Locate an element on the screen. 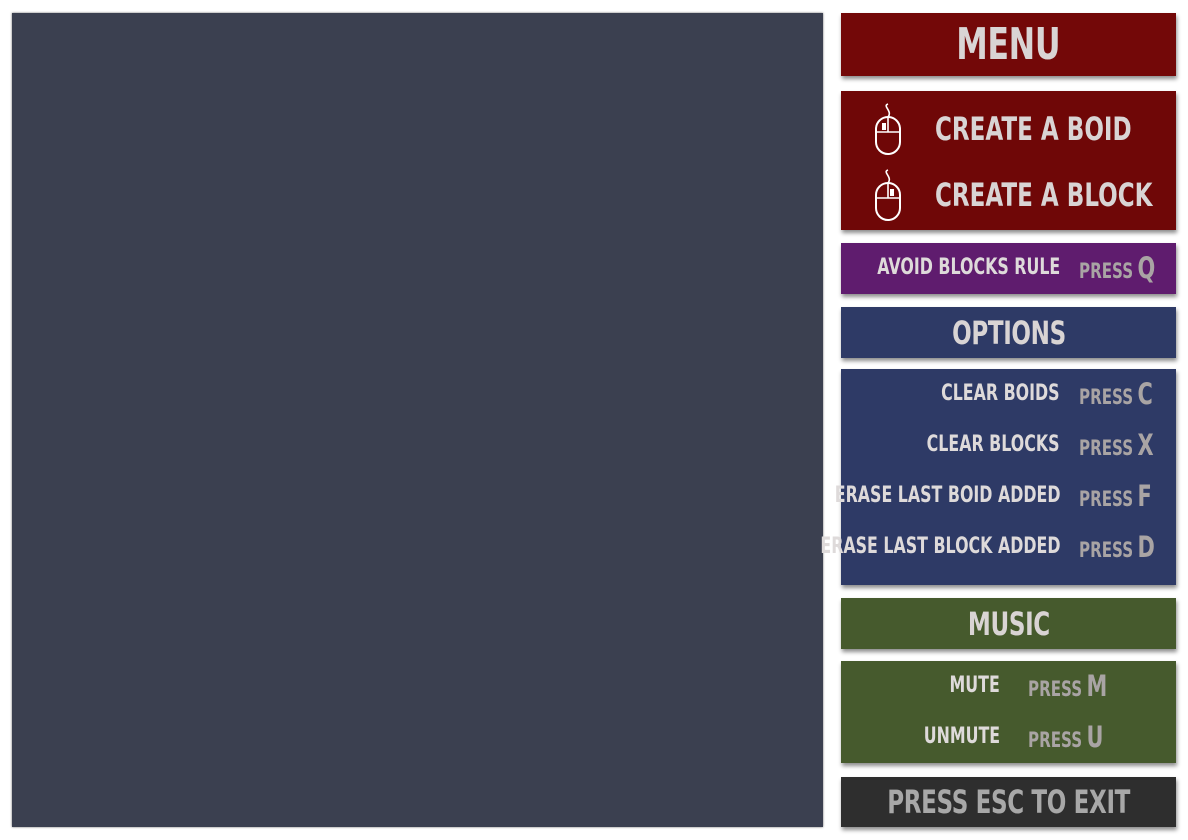 The image size is (1188, 840). exit-label: PRESS ESC TO EXIT is located at coordinates (1008, 802).